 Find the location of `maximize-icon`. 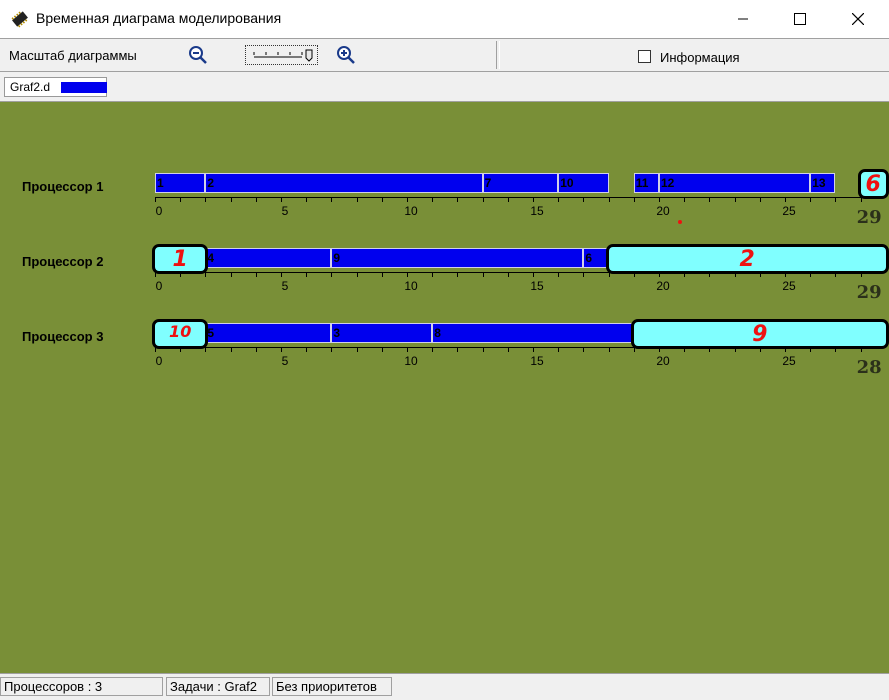

maximize-icon is located at coordinates (800, 19).